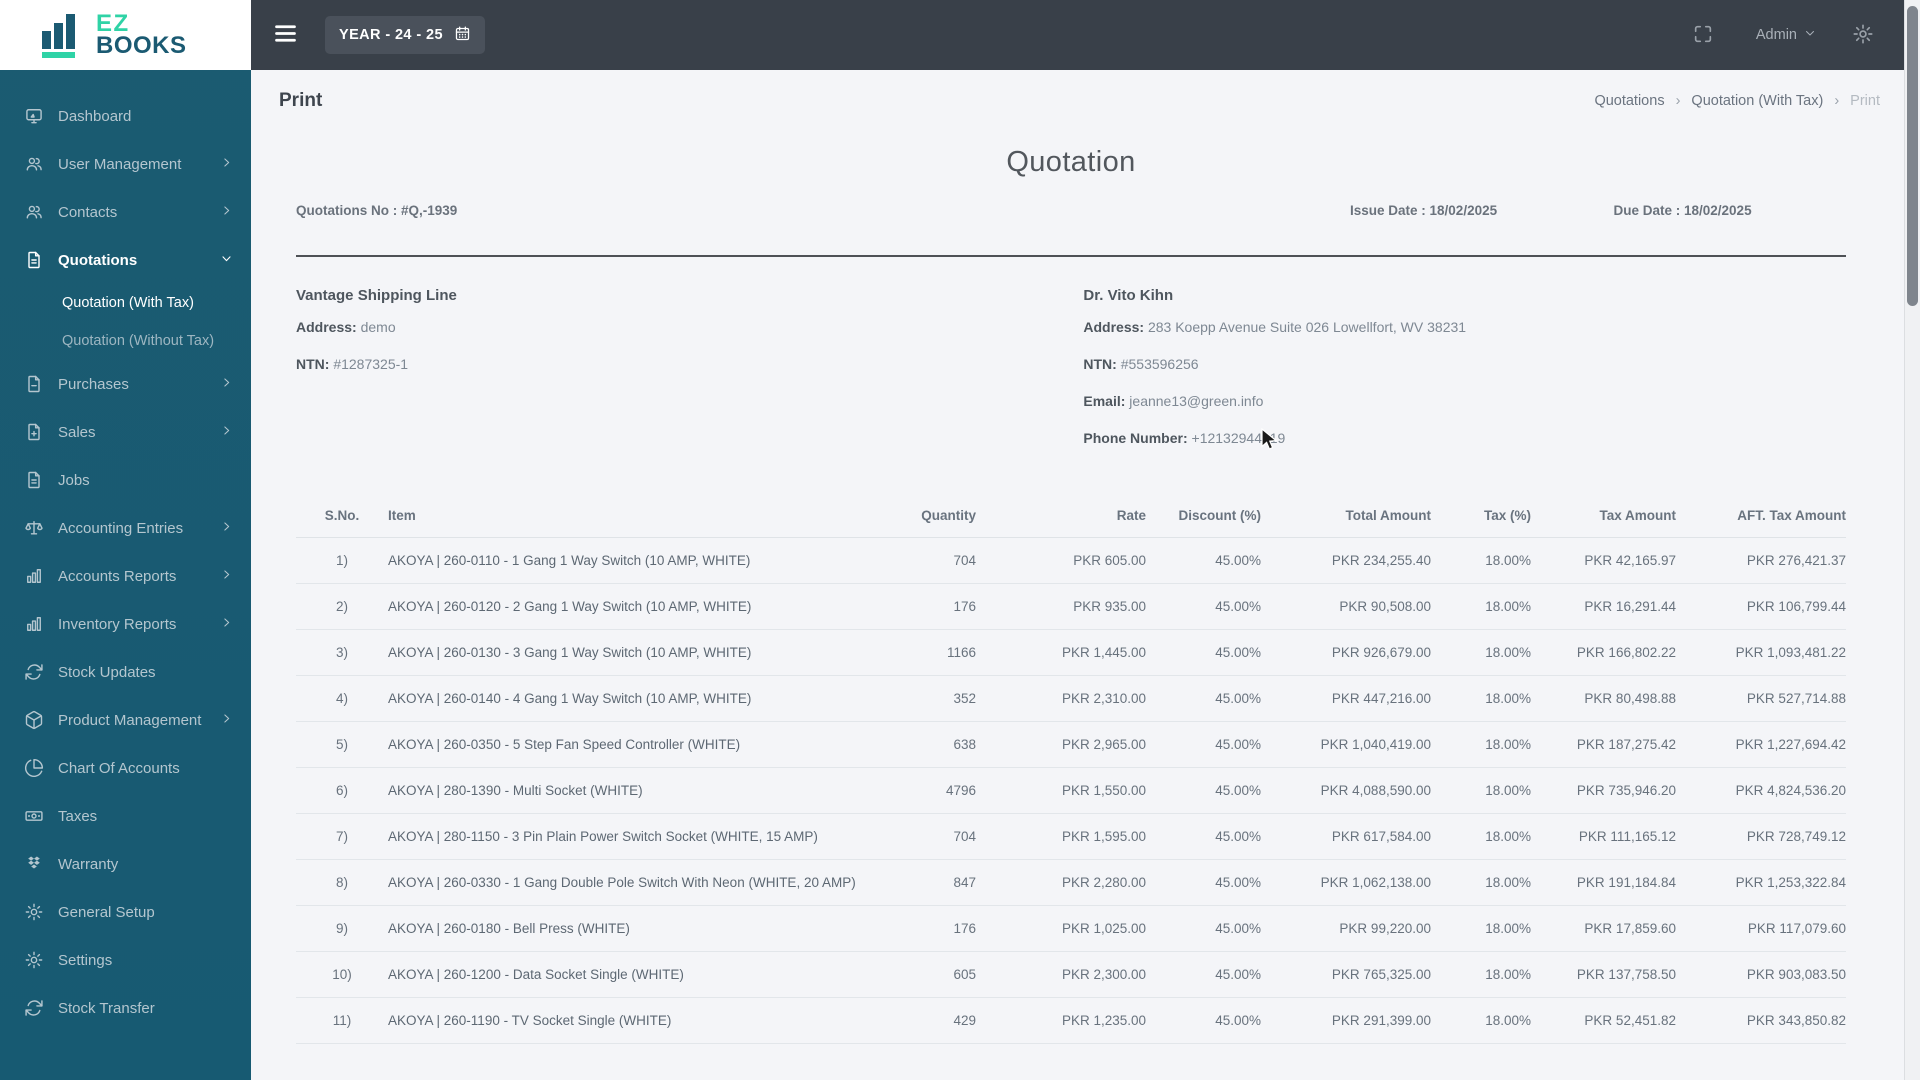  Describe the element at coordinates (125, 432) in the screenshot. I see `sidebar-item-sales: Sales` at that location.